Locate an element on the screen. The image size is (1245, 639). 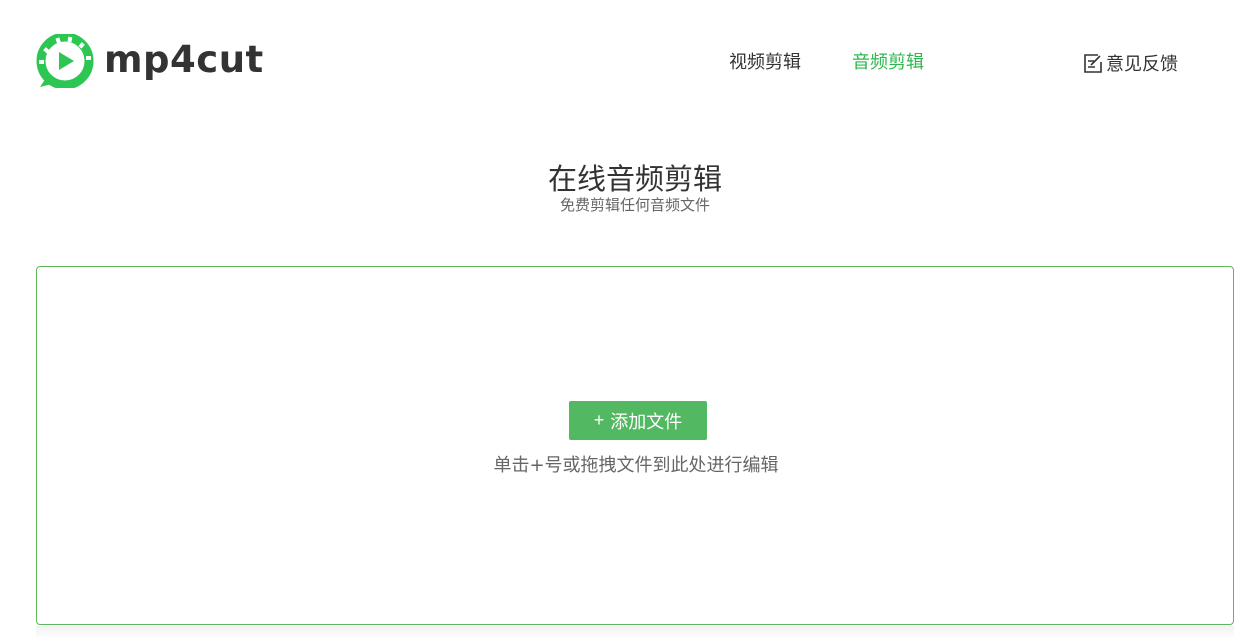
nav-audio-edit: 音频剪辑 is located at coordinates (888, 61).